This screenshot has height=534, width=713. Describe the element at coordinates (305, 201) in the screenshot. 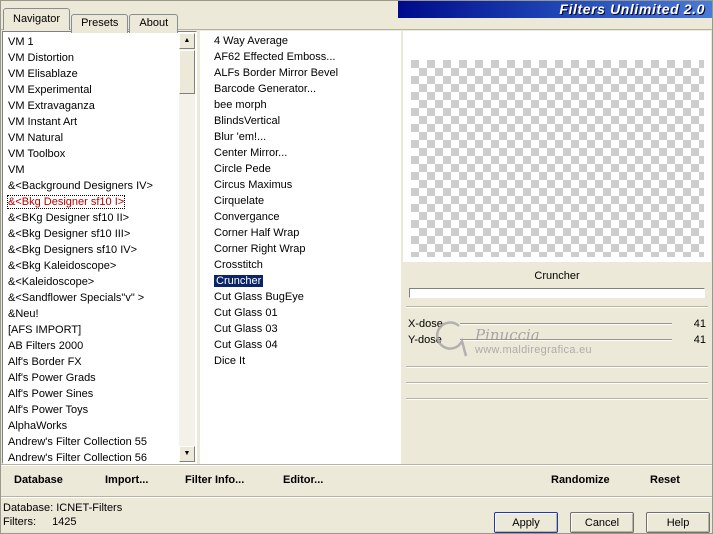

I see `filter-item: Cirquelate` at that location.